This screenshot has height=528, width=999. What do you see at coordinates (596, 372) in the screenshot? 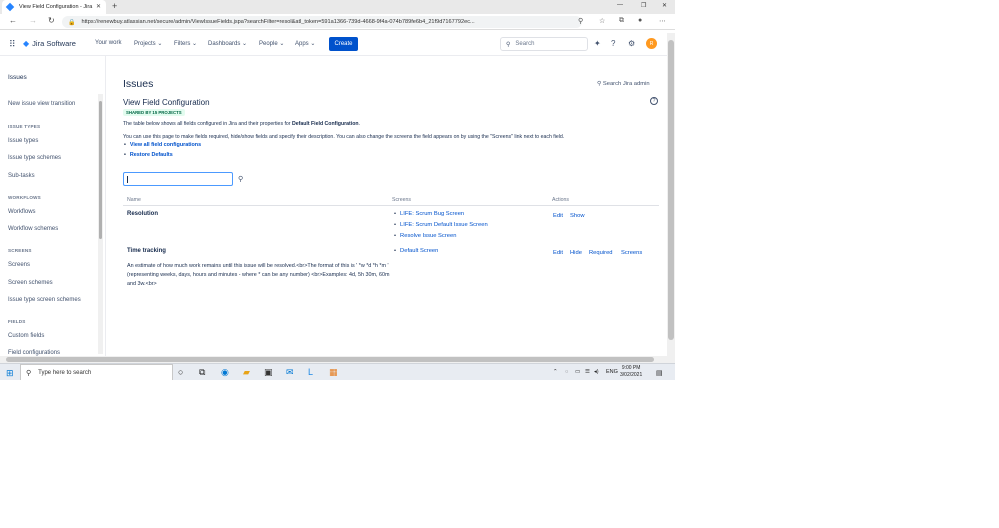
I see `volume-icon: ◂)` at bounding box center [596, 372].